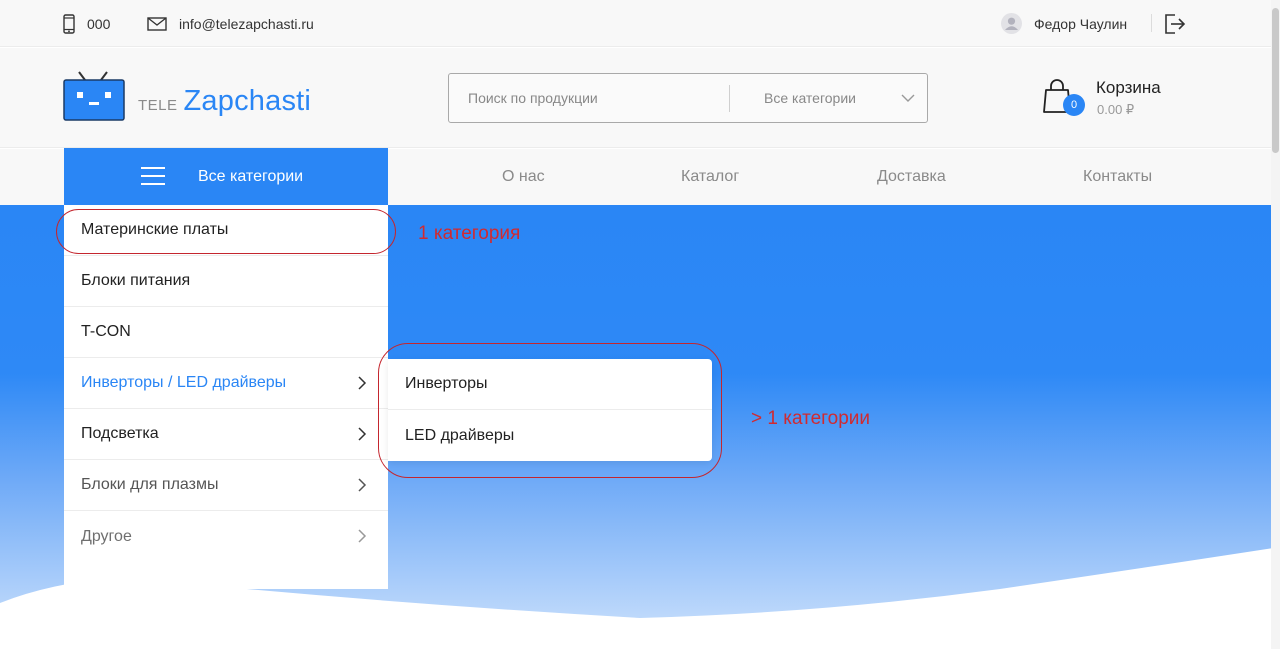 This screenshot has width=1280, height=649. I want to click on chevron-down-icon, so click(908, 98).